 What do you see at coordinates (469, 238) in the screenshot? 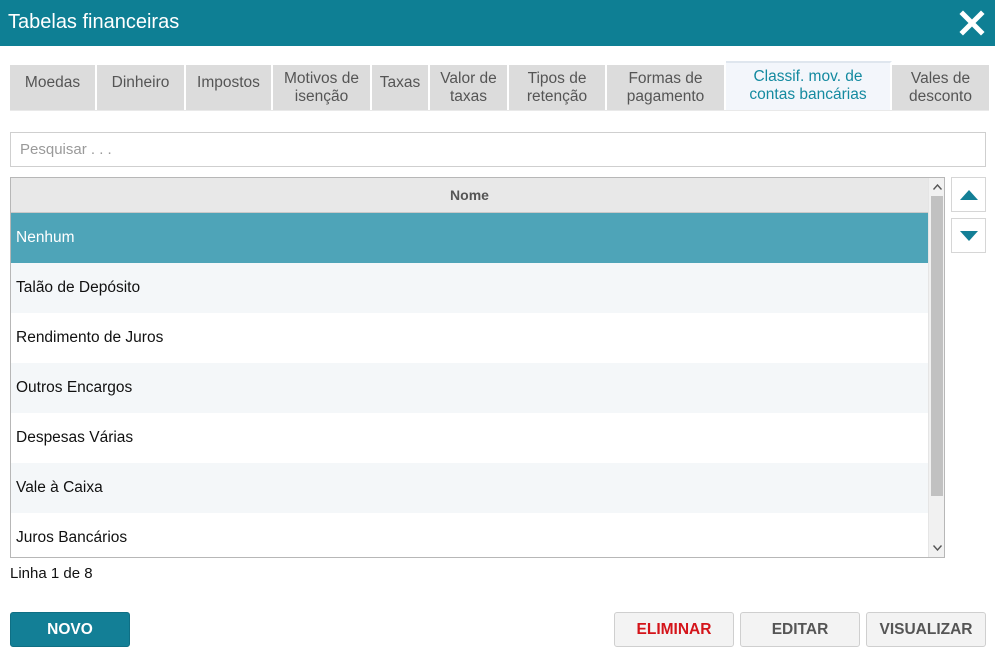
I see `table-row: Nenhum` at bounding box center [469, 238].